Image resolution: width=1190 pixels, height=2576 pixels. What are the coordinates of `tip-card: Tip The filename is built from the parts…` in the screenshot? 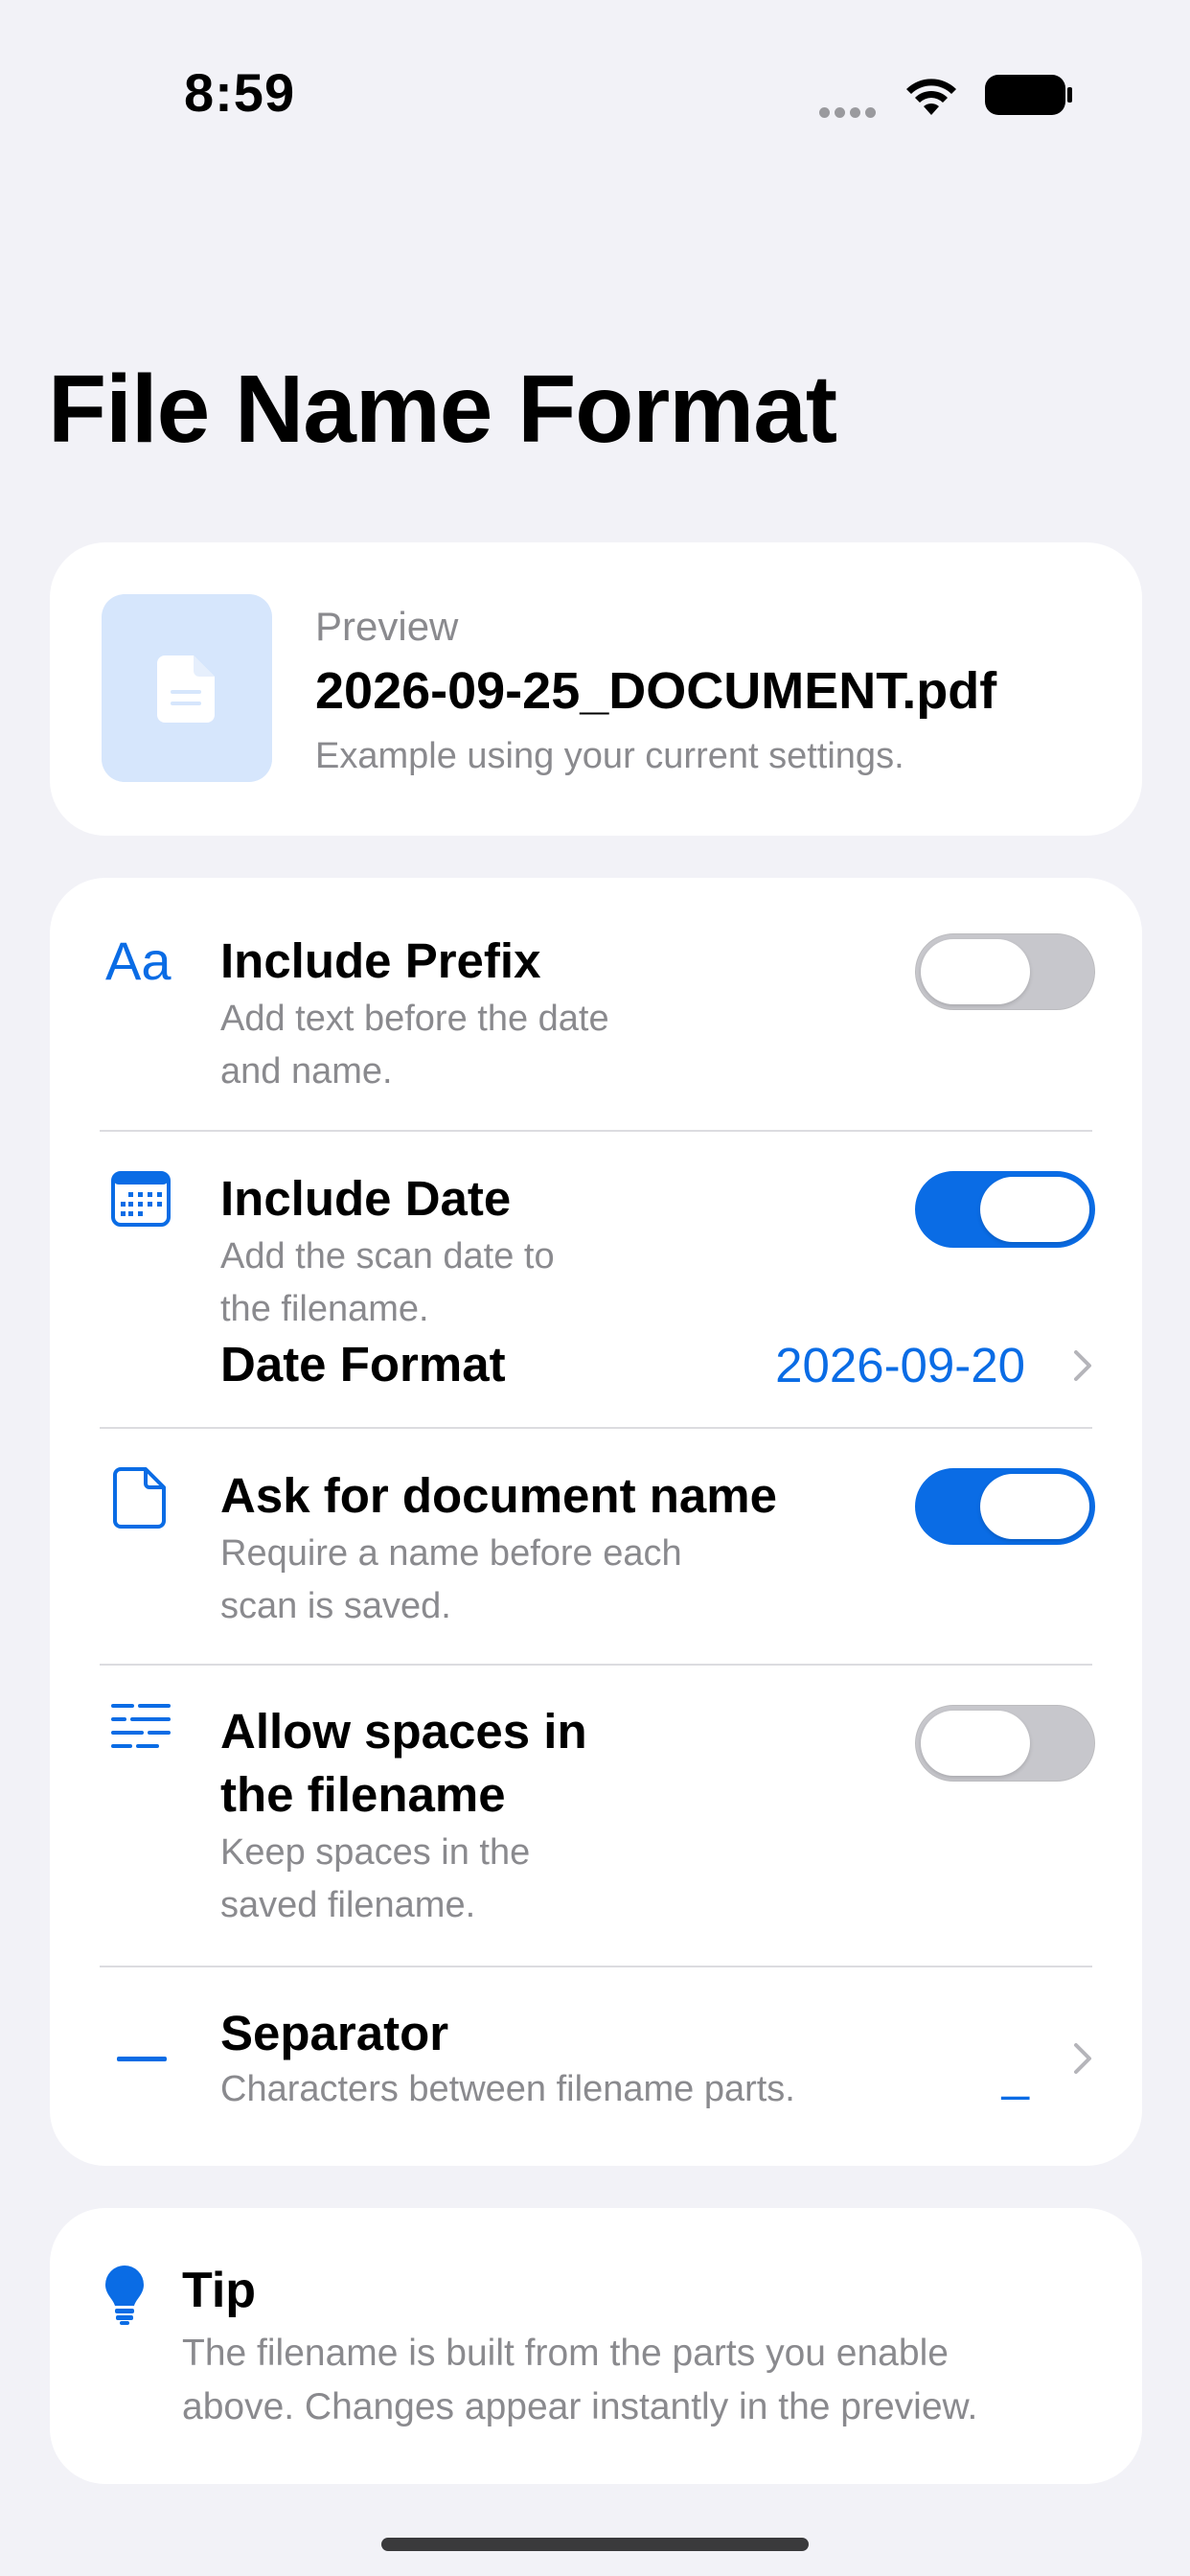 It's located at (596, 2346).